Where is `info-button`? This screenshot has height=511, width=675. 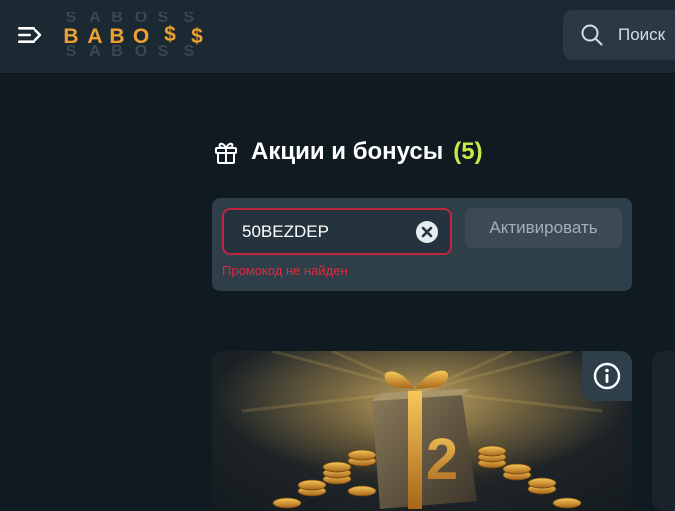 info-button is located at coordinates (607, 376).